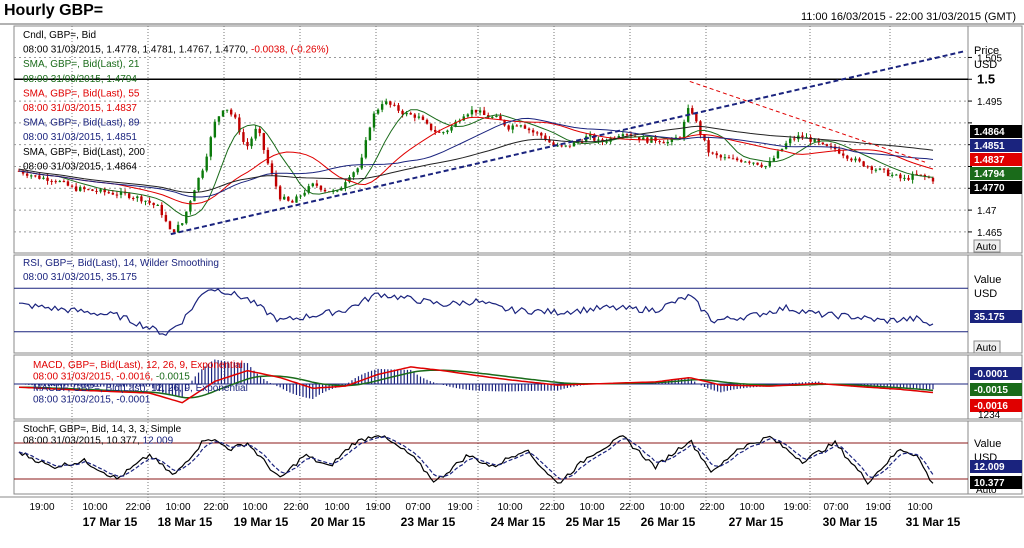 The height and width of the screenshot is (548, 1024). Describe the element at coordinates (593, 522) in the screenshot. I see `time-date-label: 25 Mar 15` at that location.